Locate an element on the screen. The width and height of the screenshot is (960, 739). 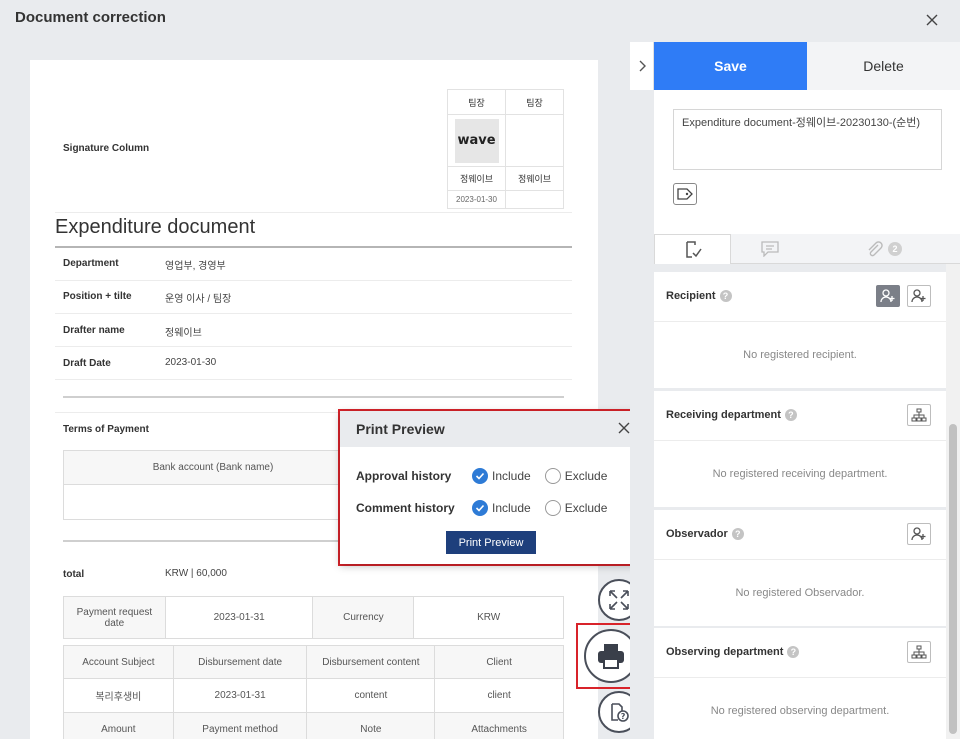
signature-name: 정웨이브 is located at coordinates (534, 178).